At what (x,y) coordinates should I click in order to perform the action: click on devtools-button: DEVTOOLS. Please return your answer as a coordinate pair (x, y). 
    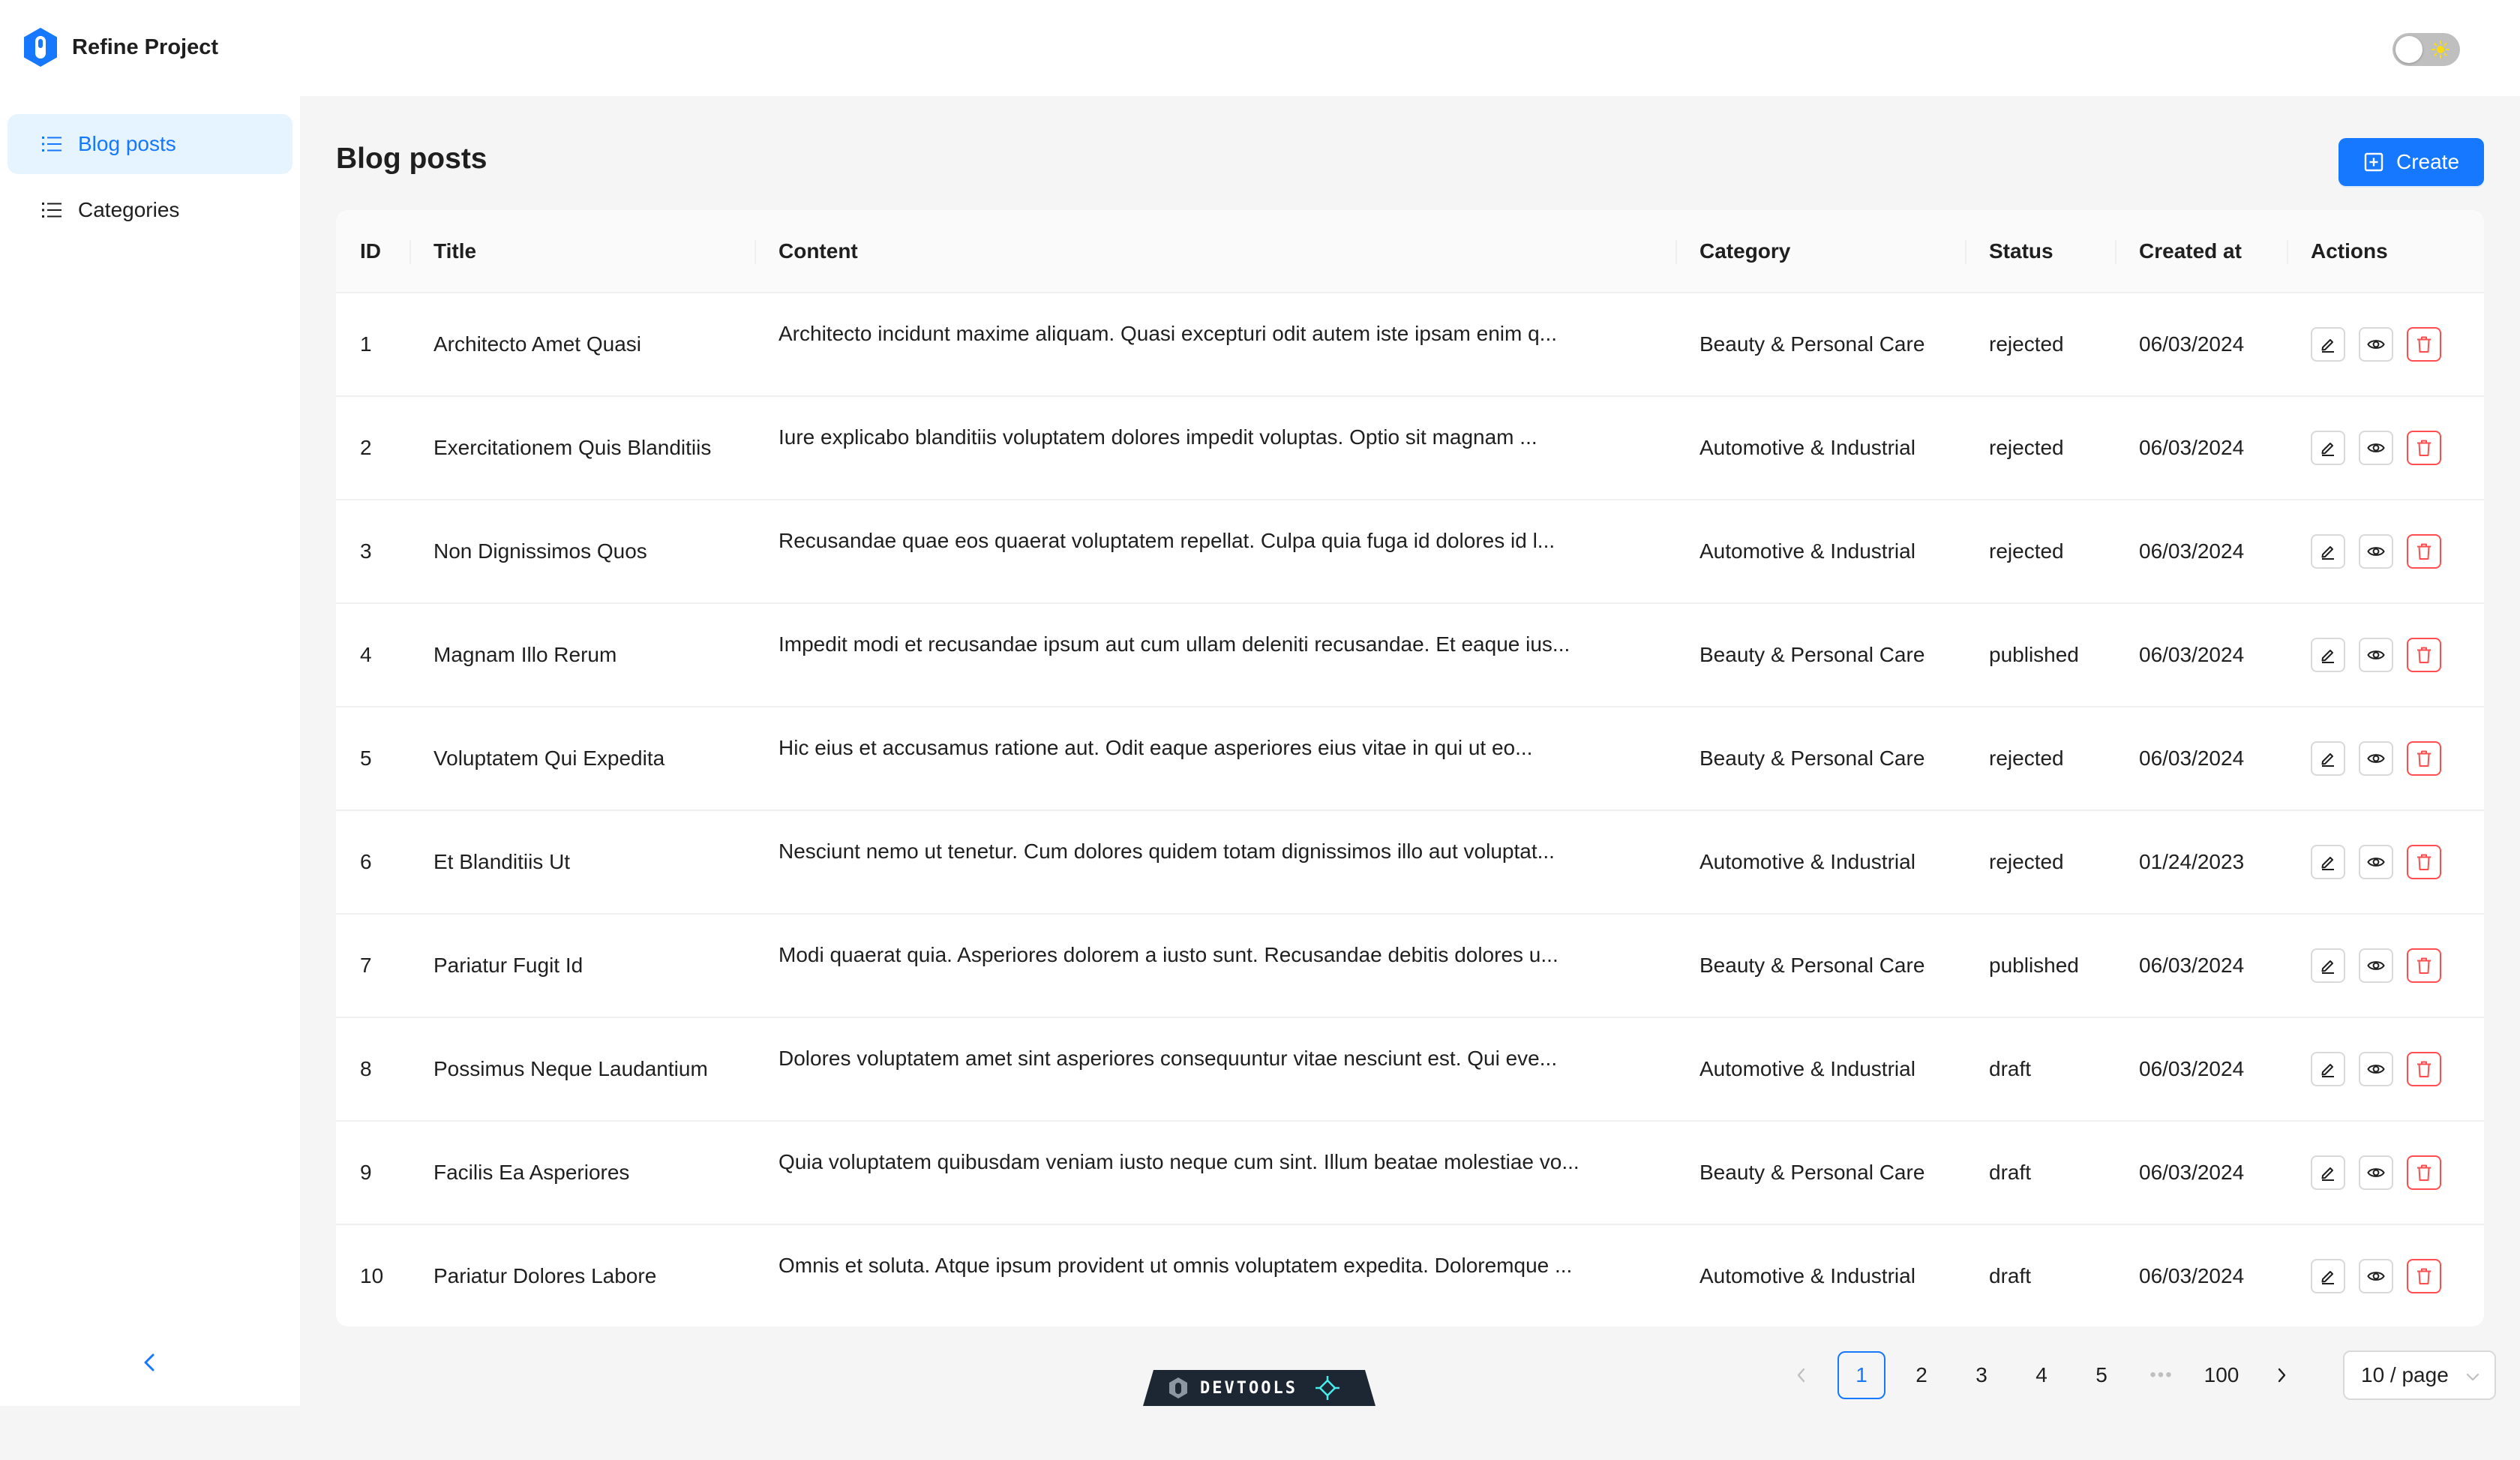
    Looking at the image, I should click on (1259, 1388).